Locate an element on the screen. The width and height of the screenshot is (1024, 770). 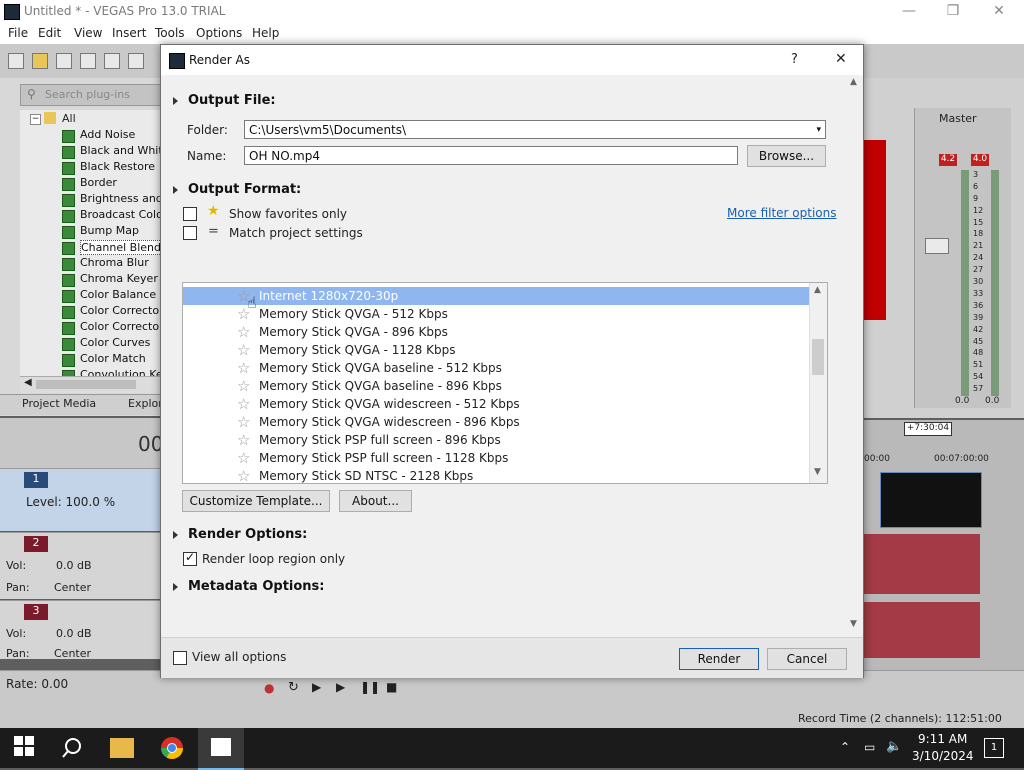
render-options-section: Render Options: is located at coordinates (240, 534).